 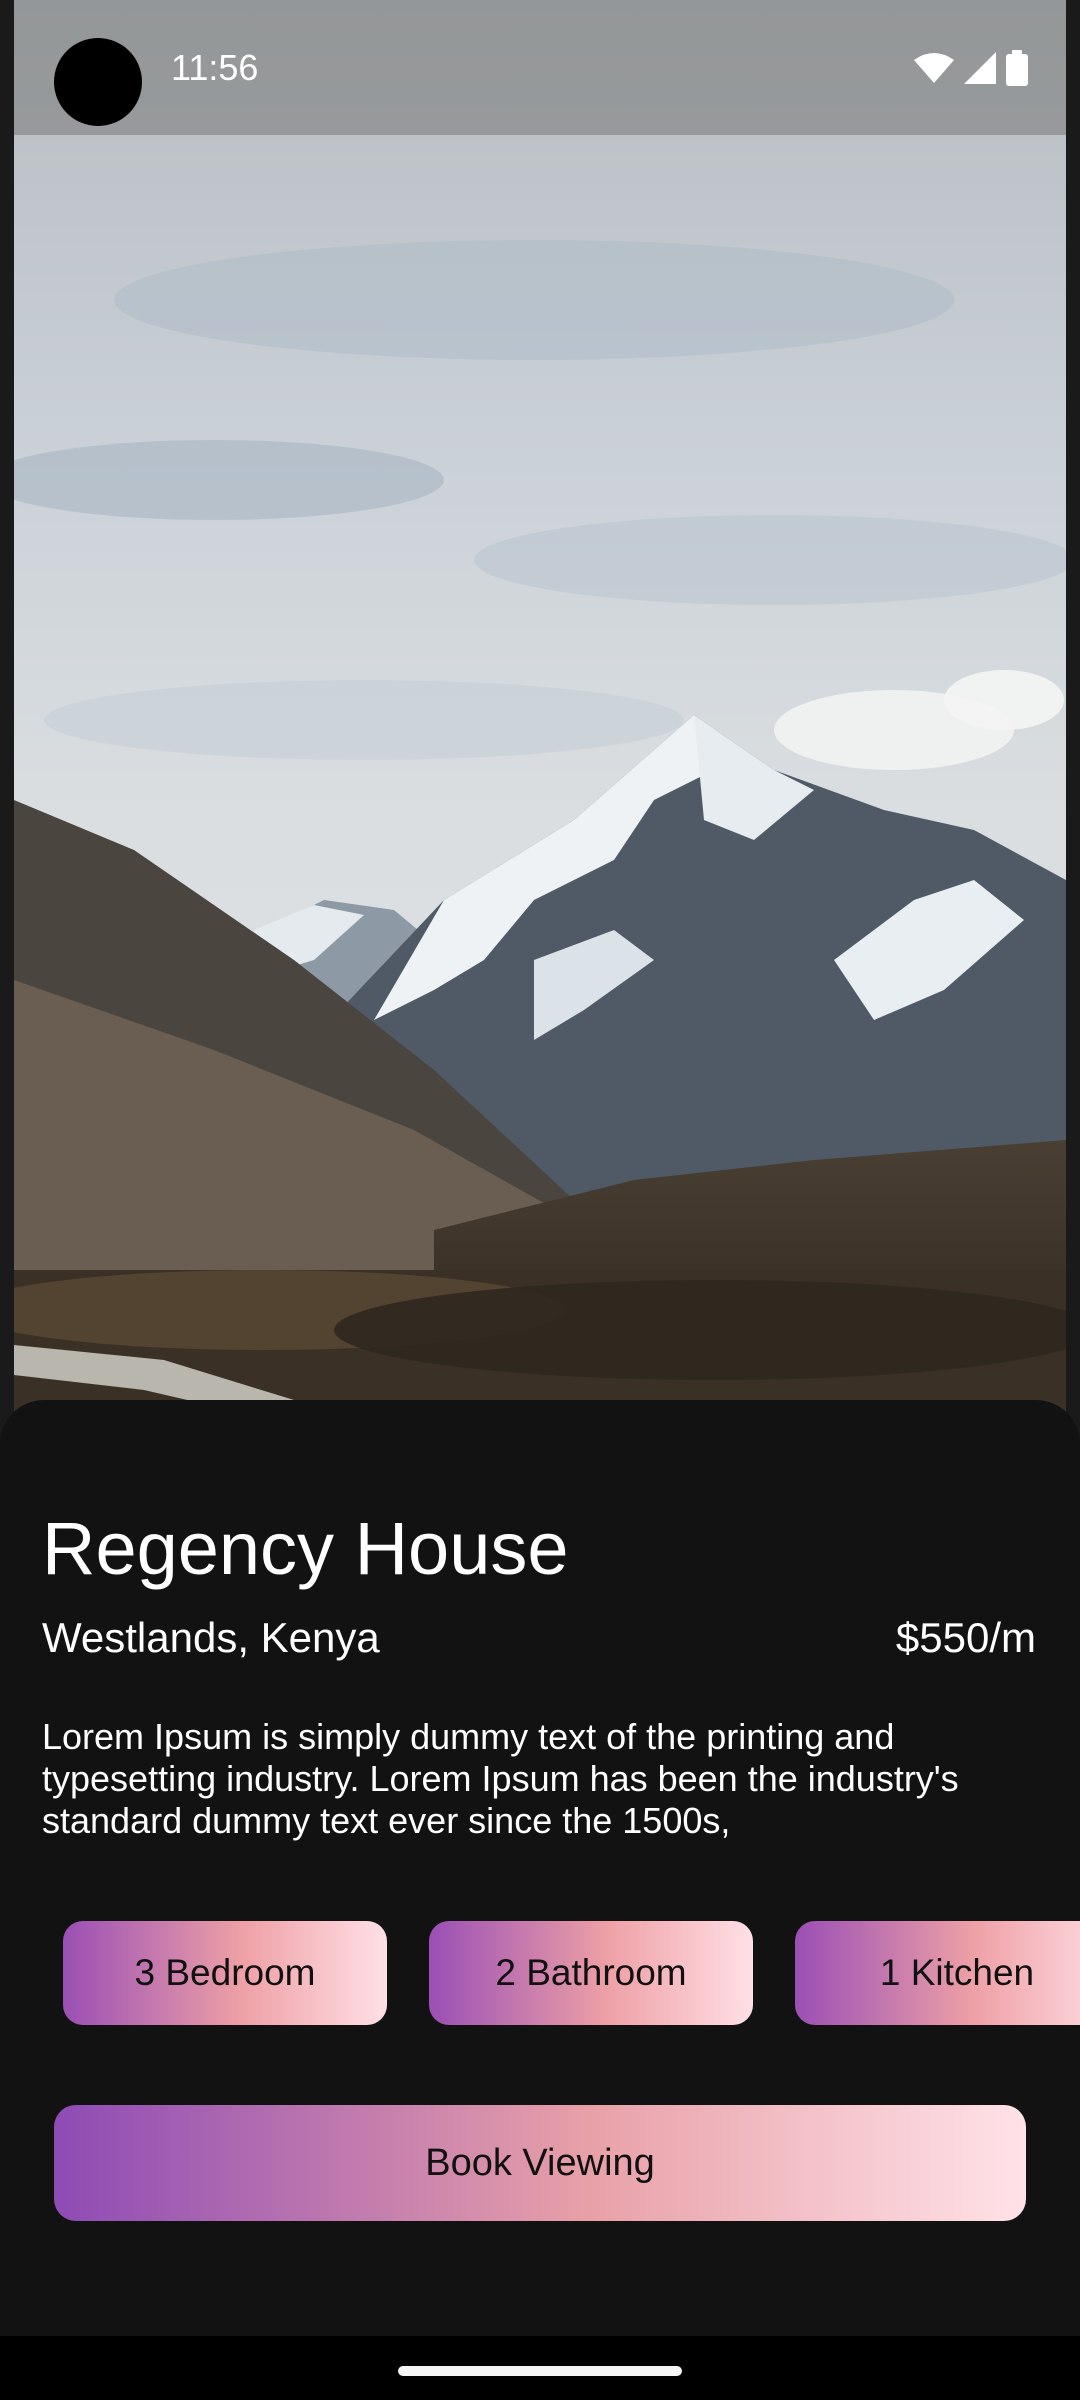 I want to click on navigation-bar, so click(x=540, y=2368).